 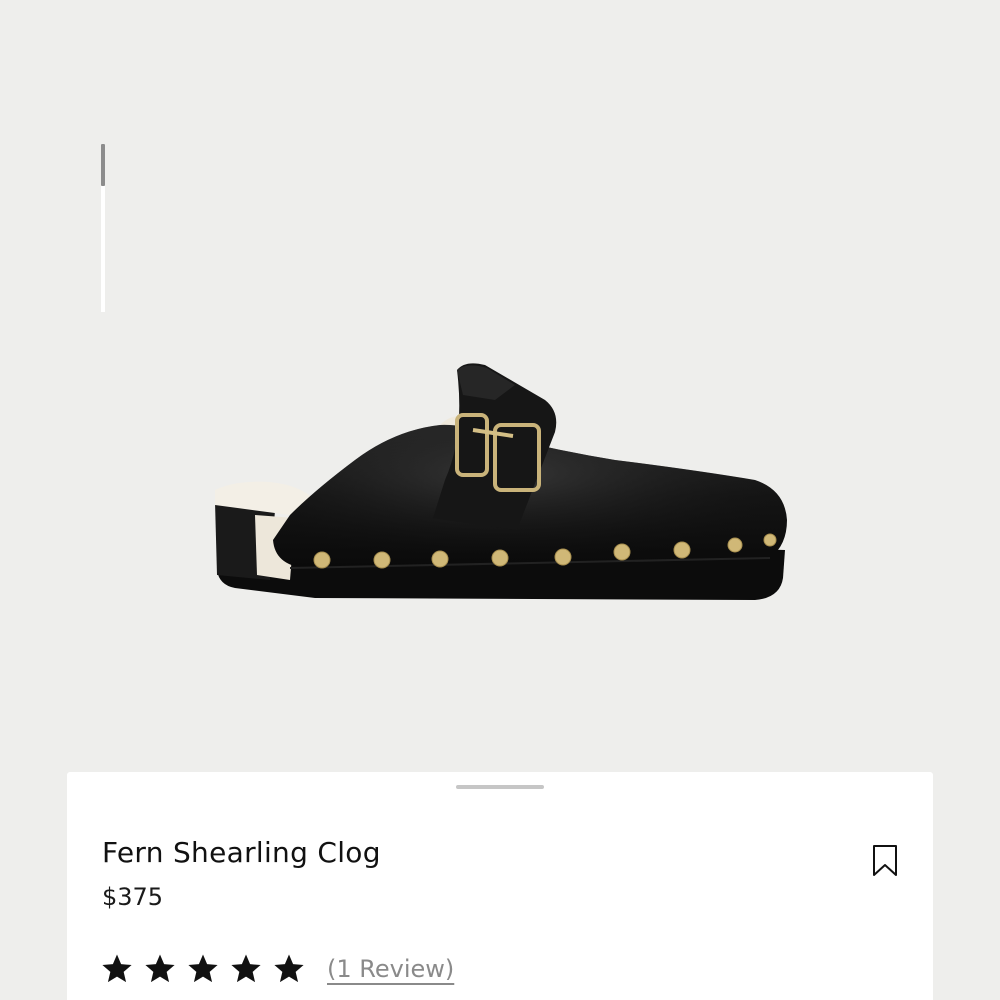 I want to click on star-rating, so click(x=207, y=969).